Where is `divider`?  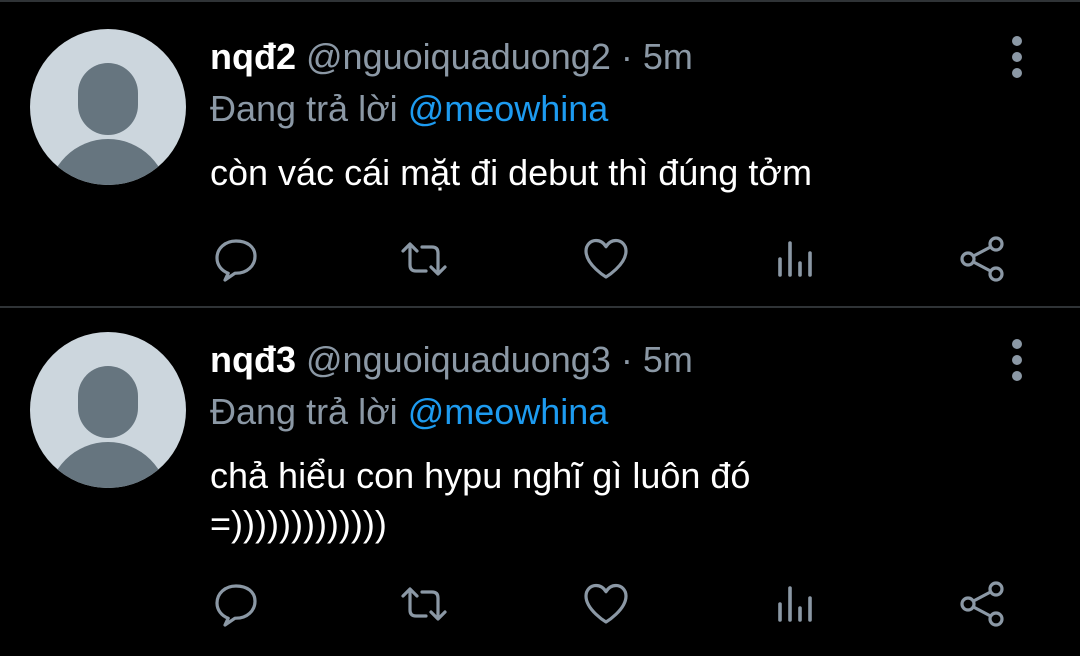 divider is located at coordinates (540, 1).